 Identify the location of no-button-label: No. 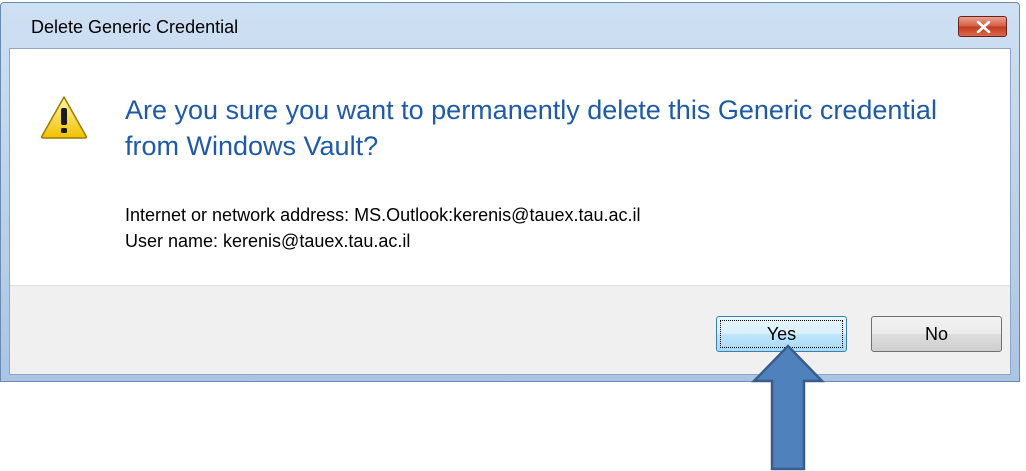
(936, 334).